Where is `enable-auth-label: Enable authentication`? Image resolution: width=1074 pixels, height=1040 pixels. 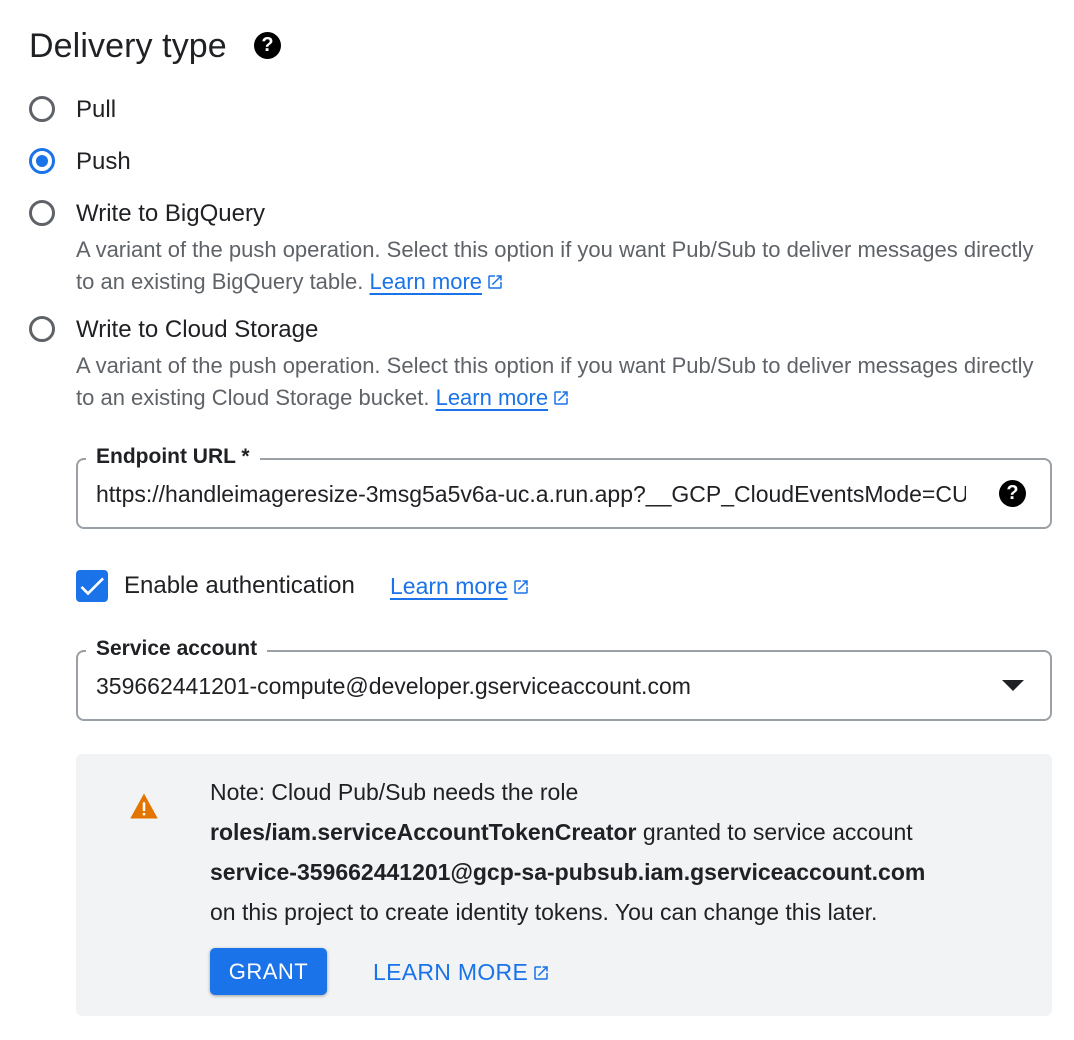 enable-auth-label: Enable authentication is located at coordinates (239, 585).